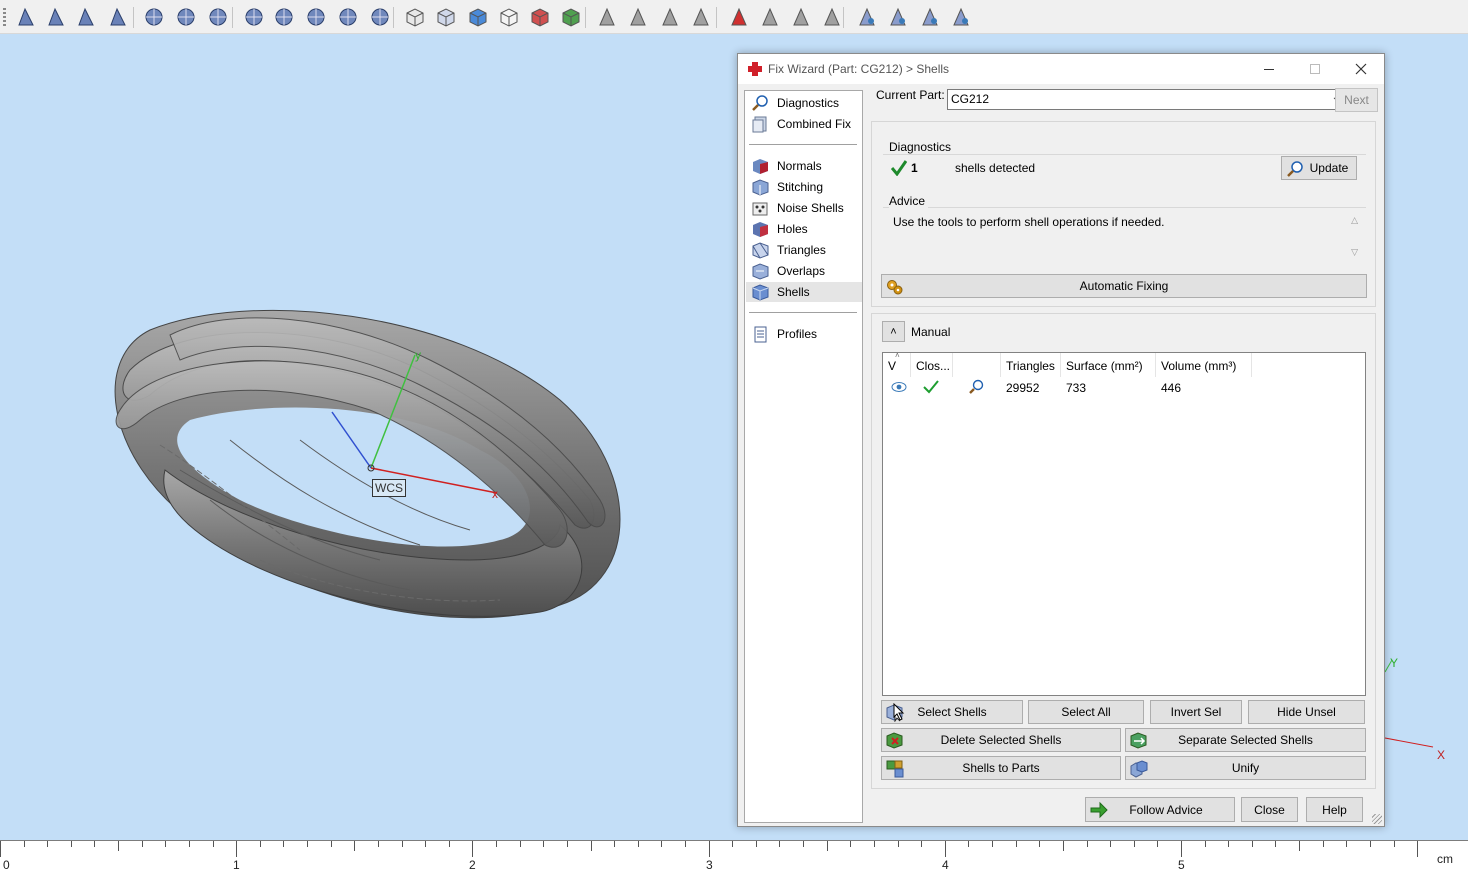 The image size is (1468, 876). What do you see at coordinates (1354, 252) in the screenshot?
I see `scroll-down-icon: ▽` at bounding box center [1354, 252].